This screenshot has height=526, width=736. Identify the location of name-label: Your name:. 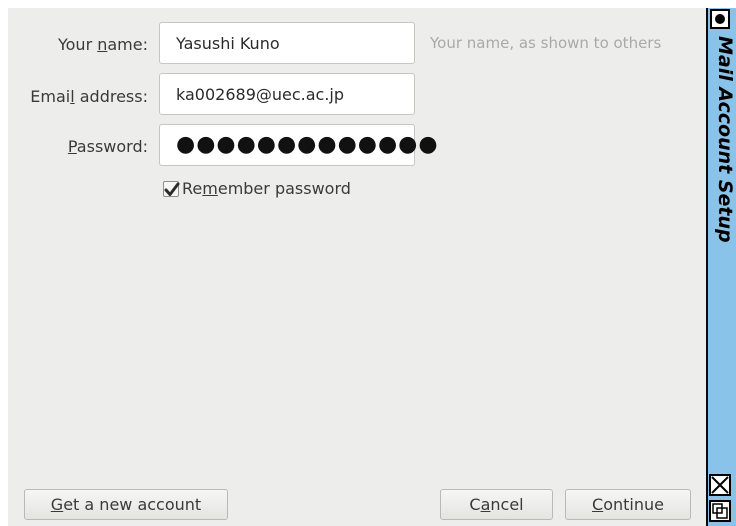
(102, 44).